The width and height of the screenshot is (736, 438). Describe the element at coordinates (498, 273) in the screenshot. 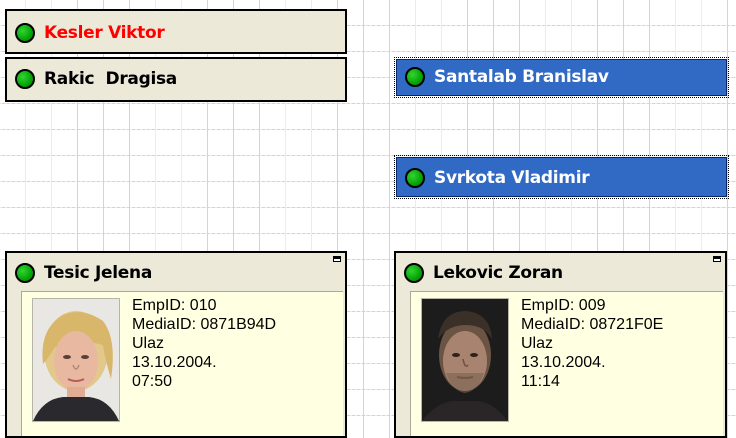

I see `employee-name: Lekovic Zoran` at that location.